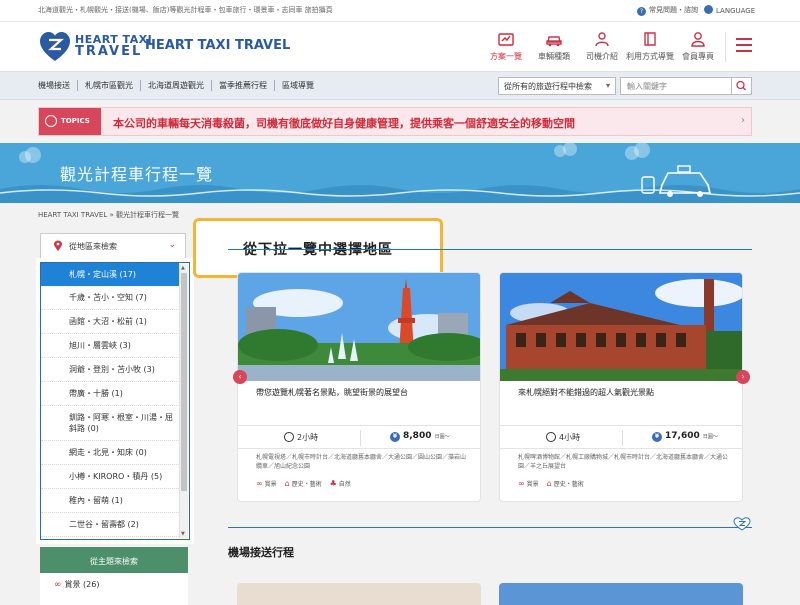 The image size is (800, 605). Describe the element at coordinates (570, 437) in the screenshot. I see `tour-duration-value: 4小時` at that location.